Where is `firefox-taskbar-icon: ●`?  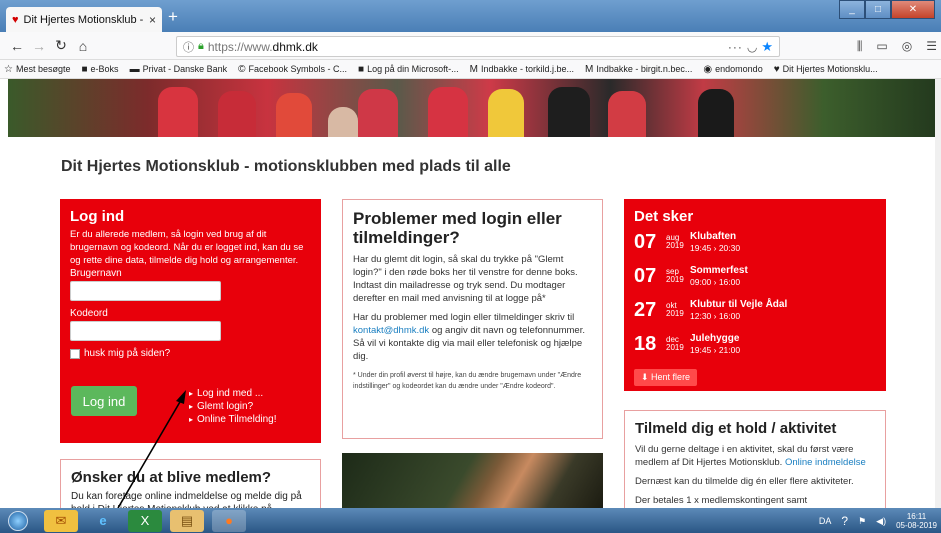 firefox-taskbar-icon: ● is located at coordinates (229, 520).